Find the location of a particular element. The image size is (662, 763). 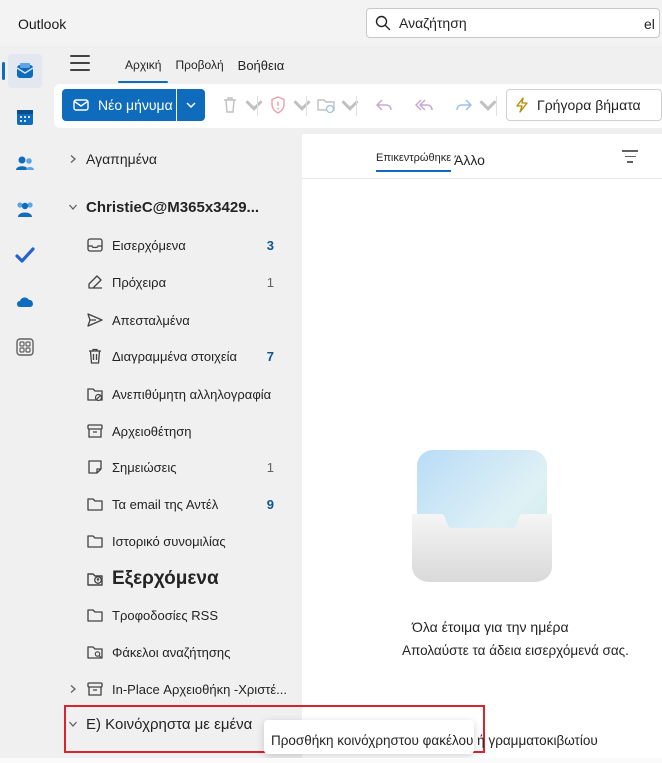

command-toolbar: Νέο μήνυμα Γρήγορα βήματα is located at coordinates (358, 106).